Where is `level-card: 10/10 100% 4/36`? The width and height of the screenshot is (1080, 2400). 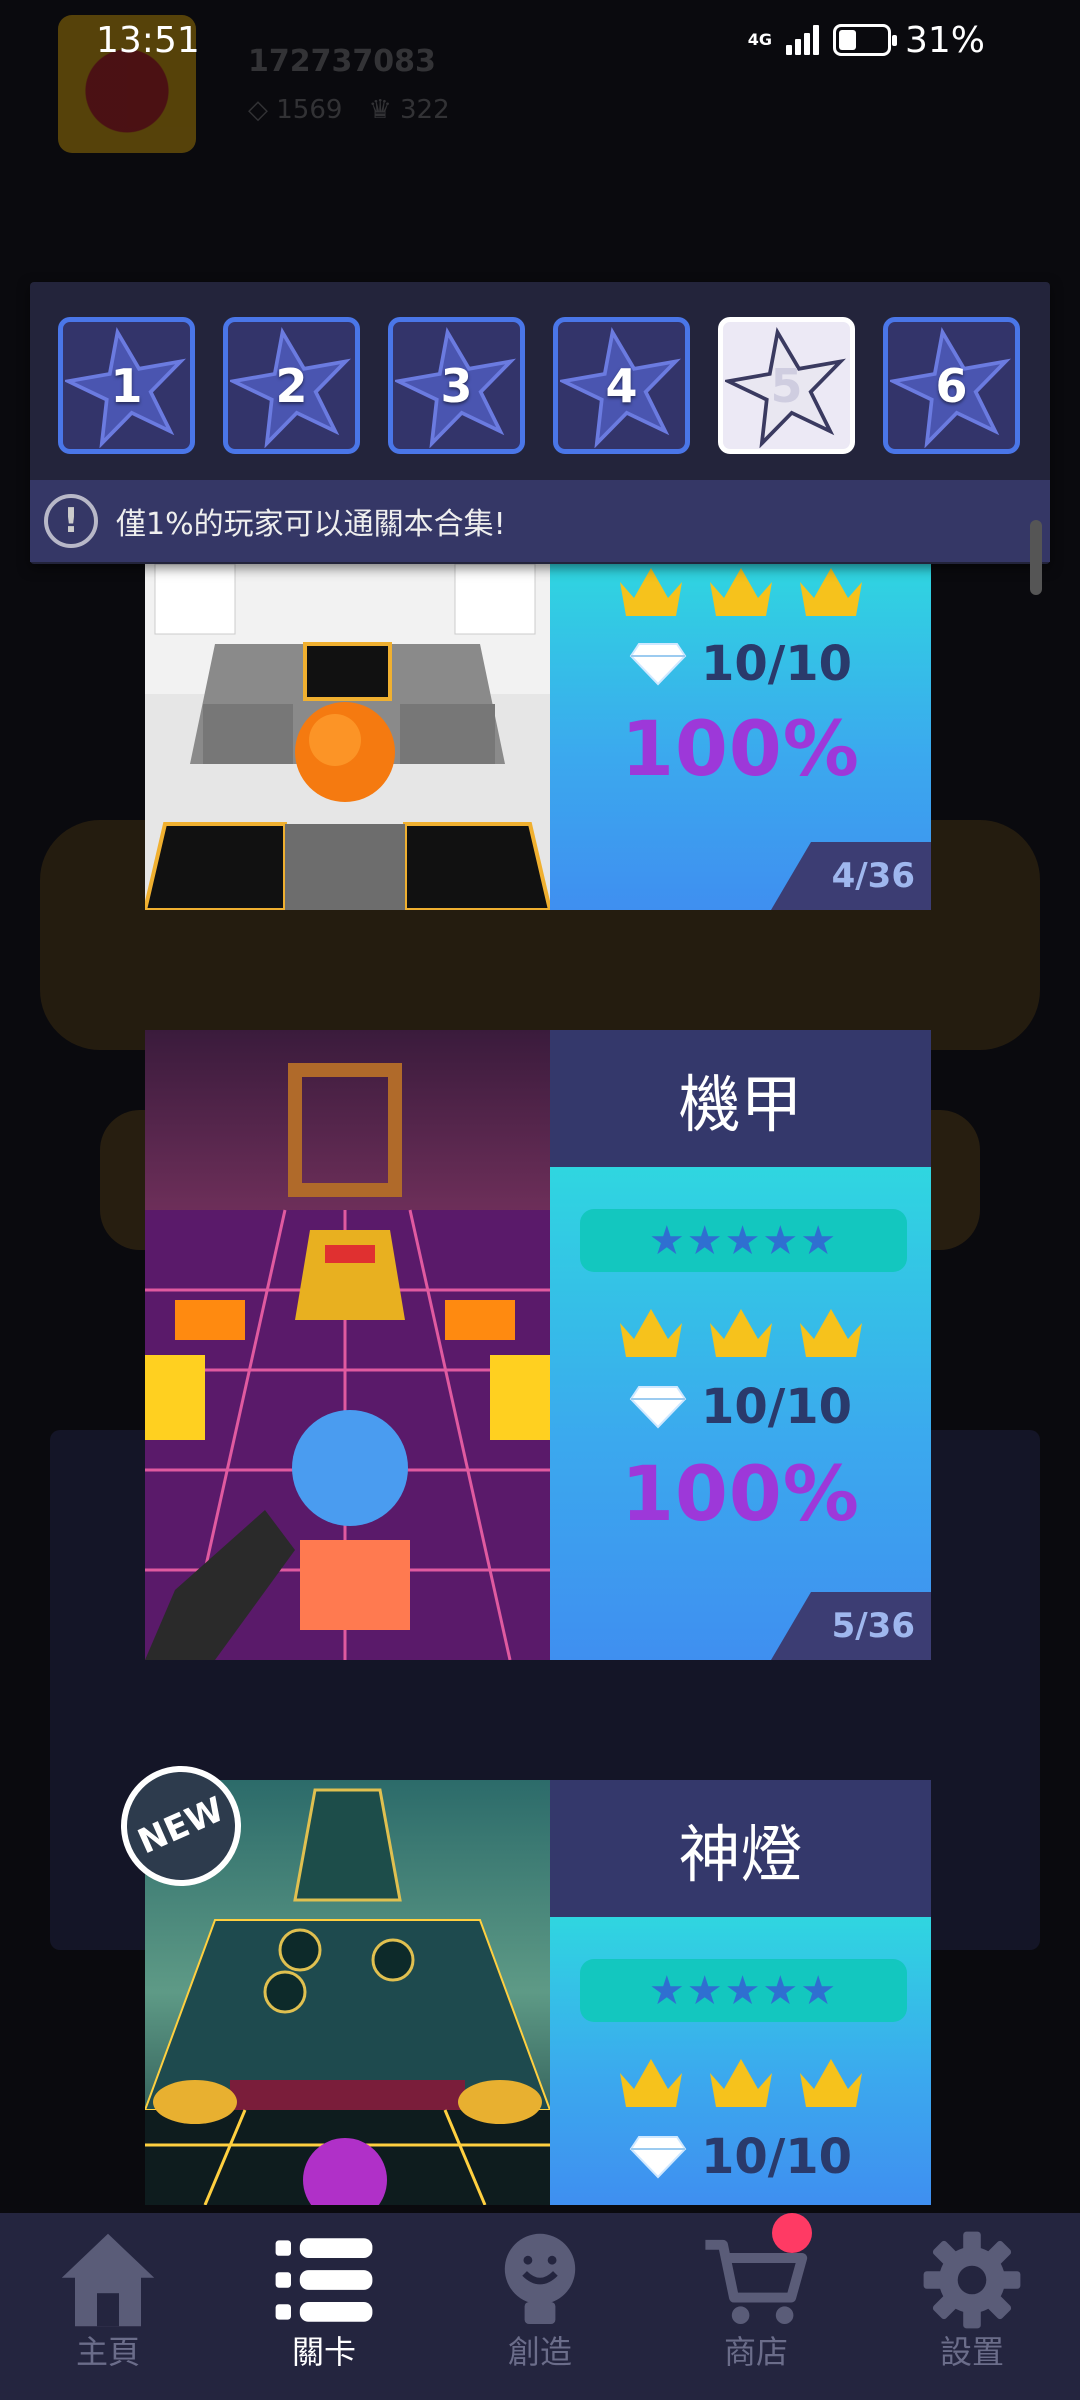 level-card: 10/10 100% 4/36 is located at coordinates (538, 737).